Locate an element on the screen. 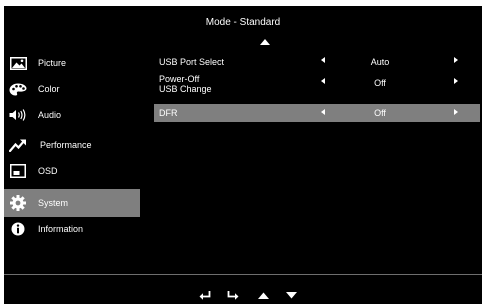 The height and width of the screenshot is (307, 486). down-arrow-icon is located at coordinates (291, 295).